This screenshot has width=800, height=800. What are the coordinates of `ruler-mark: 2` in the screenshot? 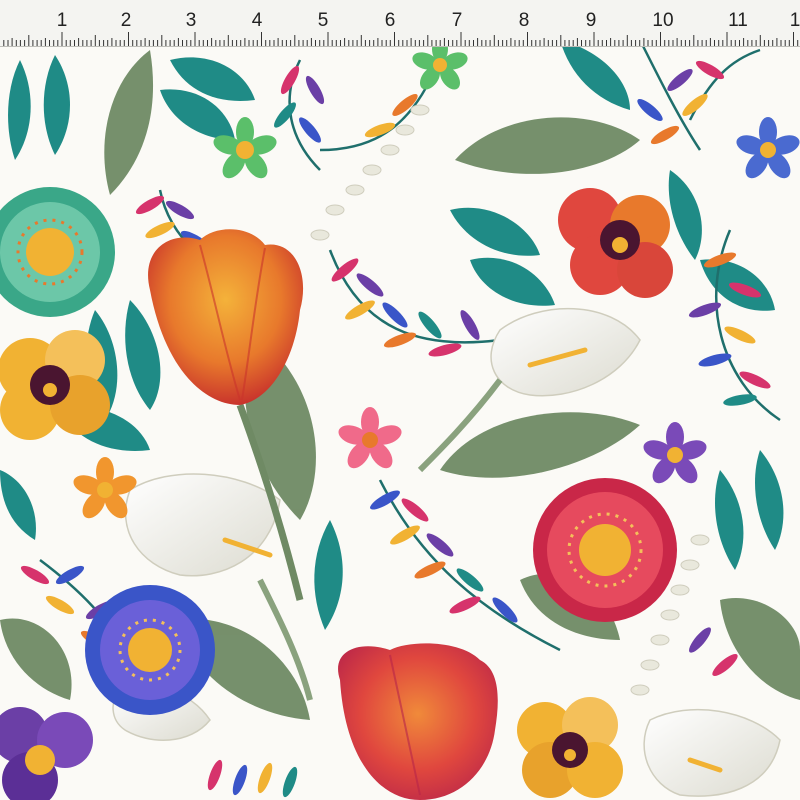 It's located at (126, 20).